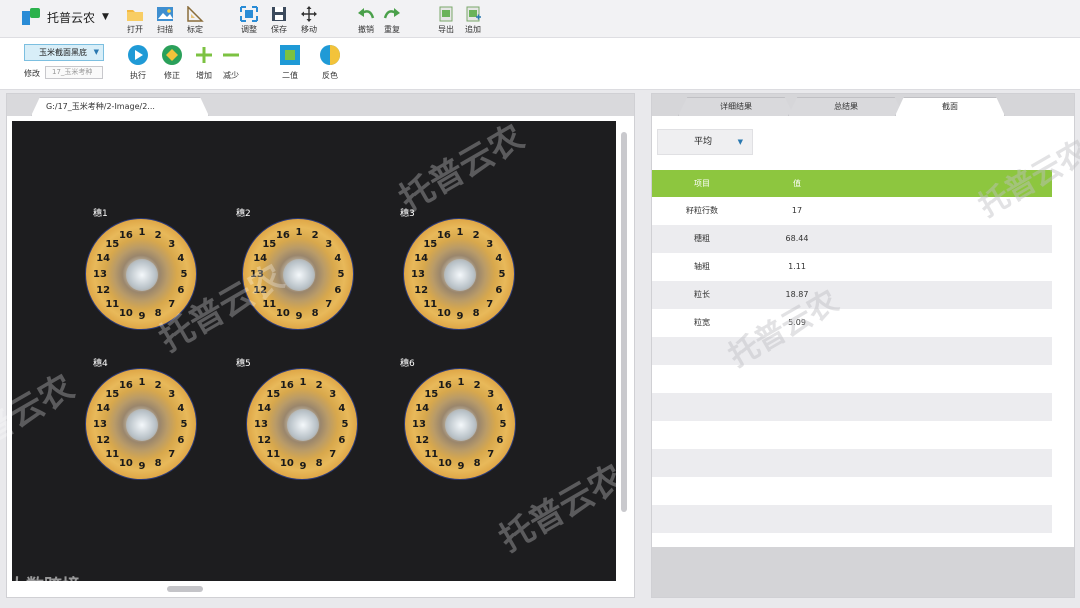 The height and width of the screenshot is (608, 1080). Describe the element at coordinates (852, 211) in the screenshot. I see `table-row: 籽粒行数 17` at that location.